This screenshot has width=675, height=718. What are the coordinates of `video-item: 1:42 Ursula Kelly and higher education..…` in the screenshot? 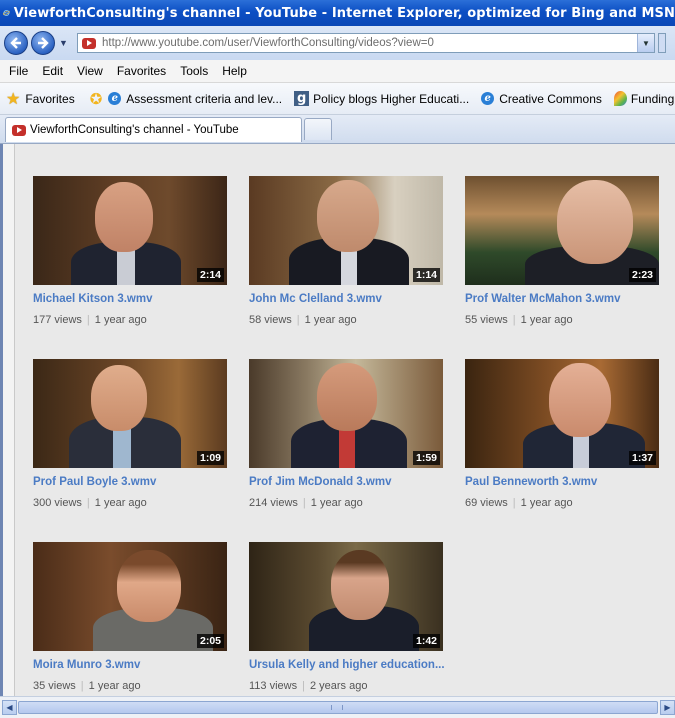 It's located at (347, 617).